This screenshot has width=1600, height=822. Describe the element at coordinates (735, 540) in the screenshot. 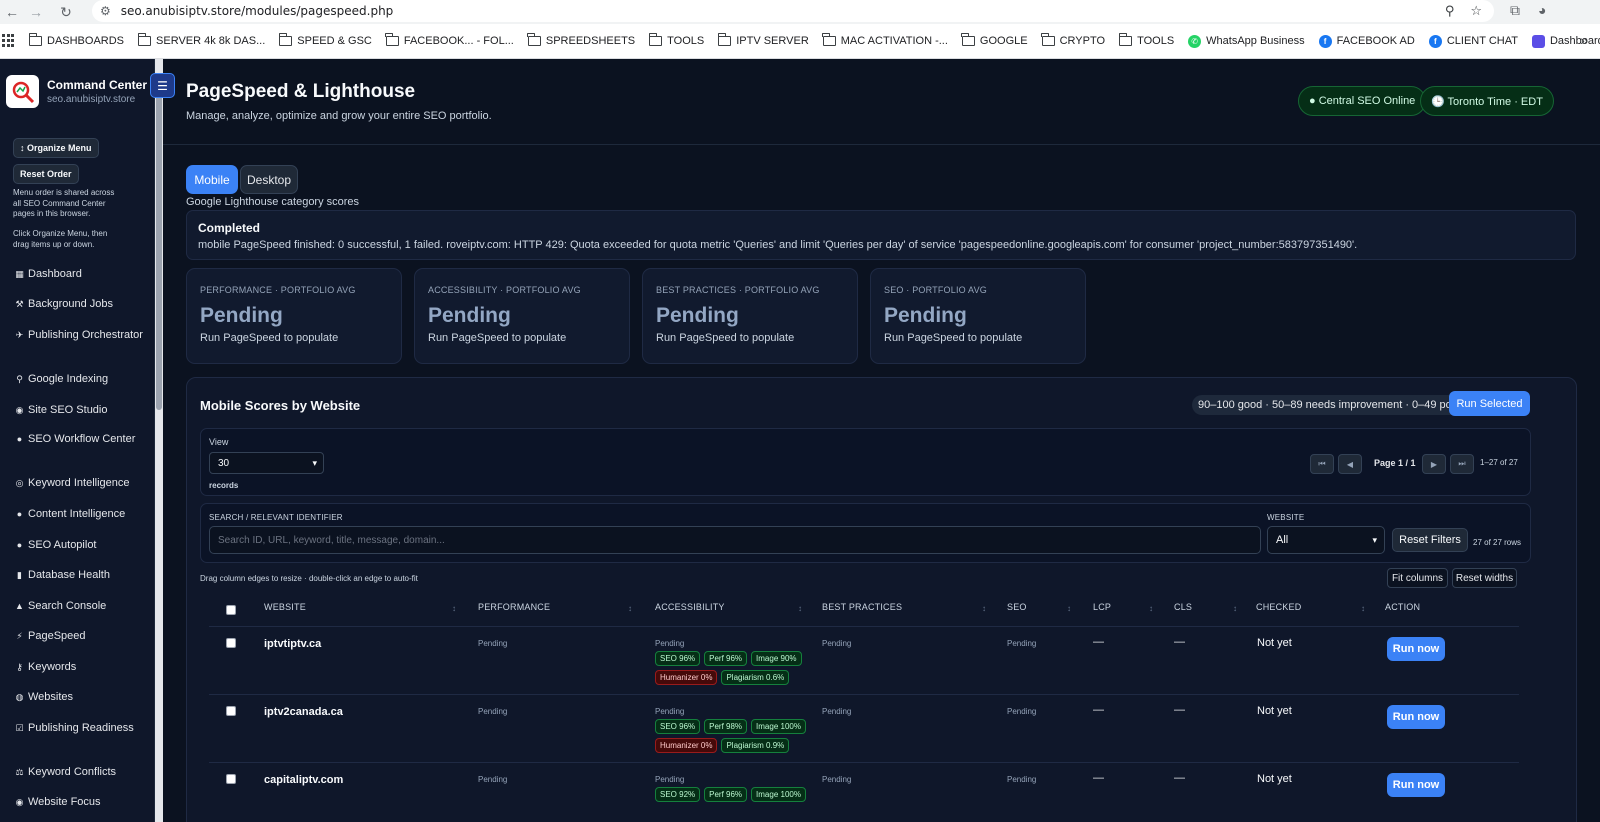

I see `search-input` at that location.